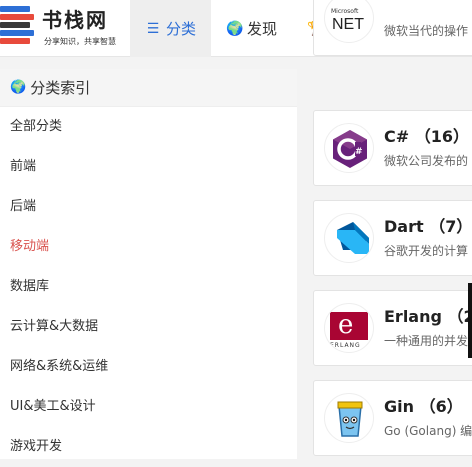 The image size is (472, 467). What do you see at coordinates (148, 88) in the screenshot?
I see `sidebar-header: 🌍 分类索引` at bounding box center [148, 88].